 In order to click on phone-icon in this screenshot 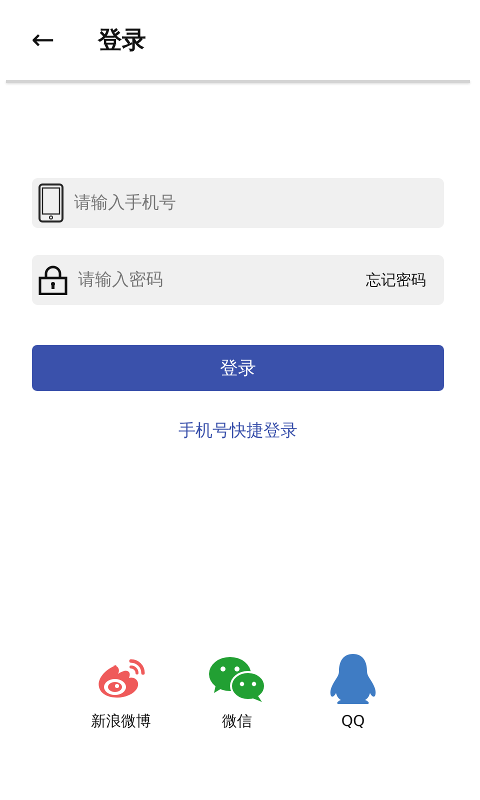, I will do `click(51, 203)`.